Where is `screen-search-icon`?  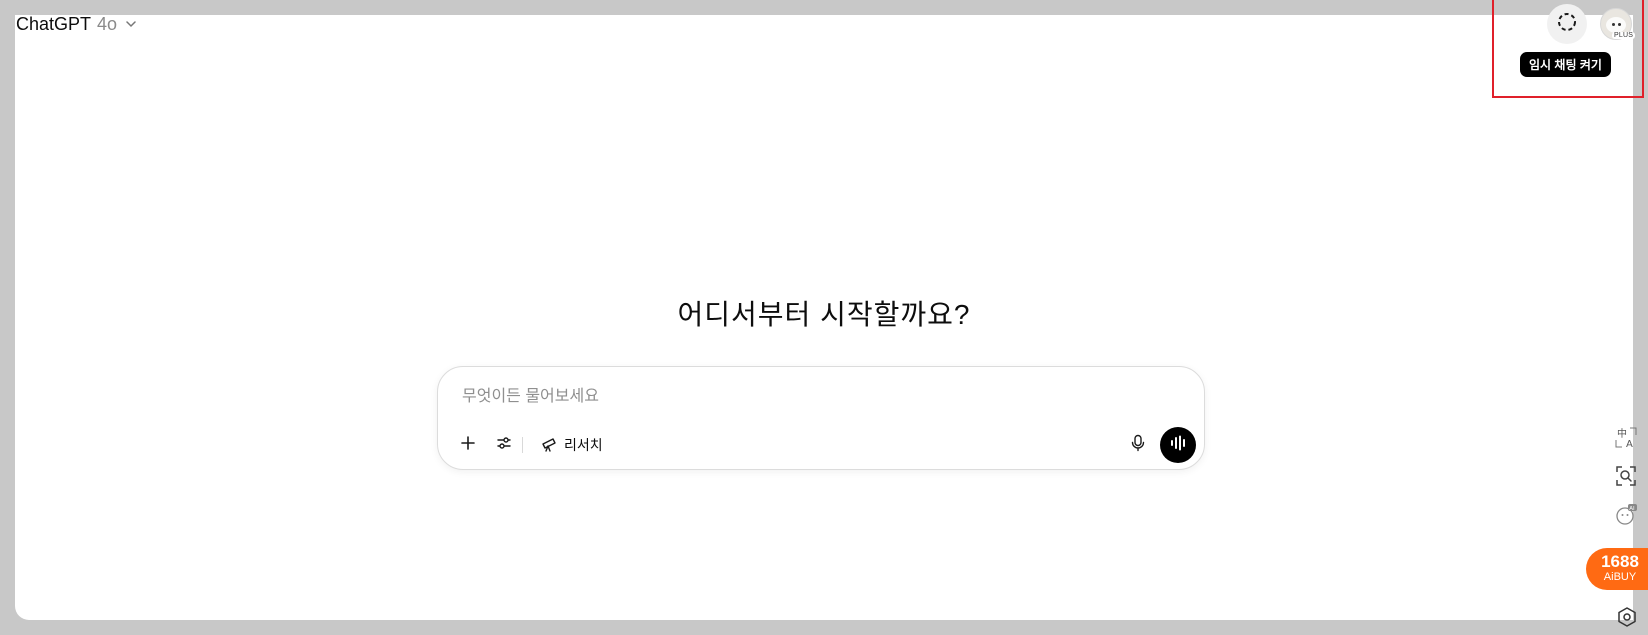 screen-search-icon is located at coordinates (1626, 476).